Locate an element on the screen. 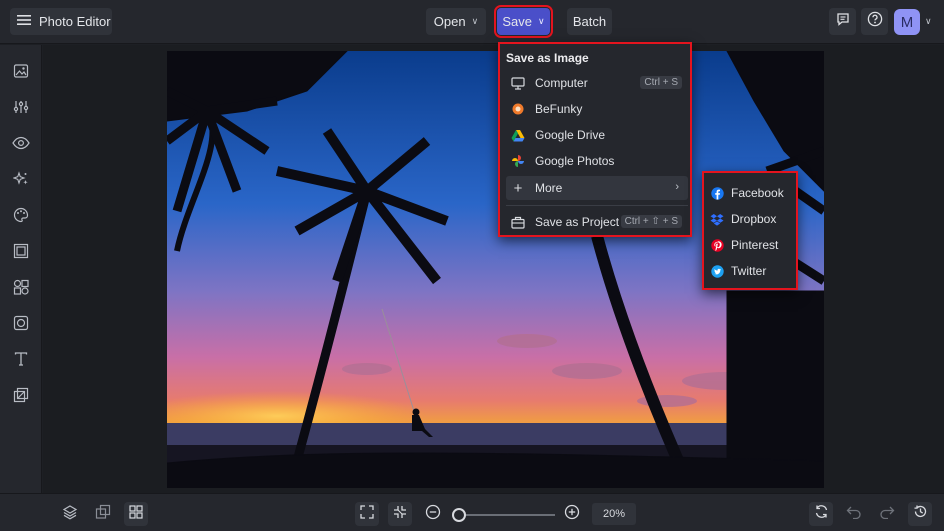 Image resolution: width=944 pixels, height=531 pixels. palette-icon is located at coordinates (21, 215).